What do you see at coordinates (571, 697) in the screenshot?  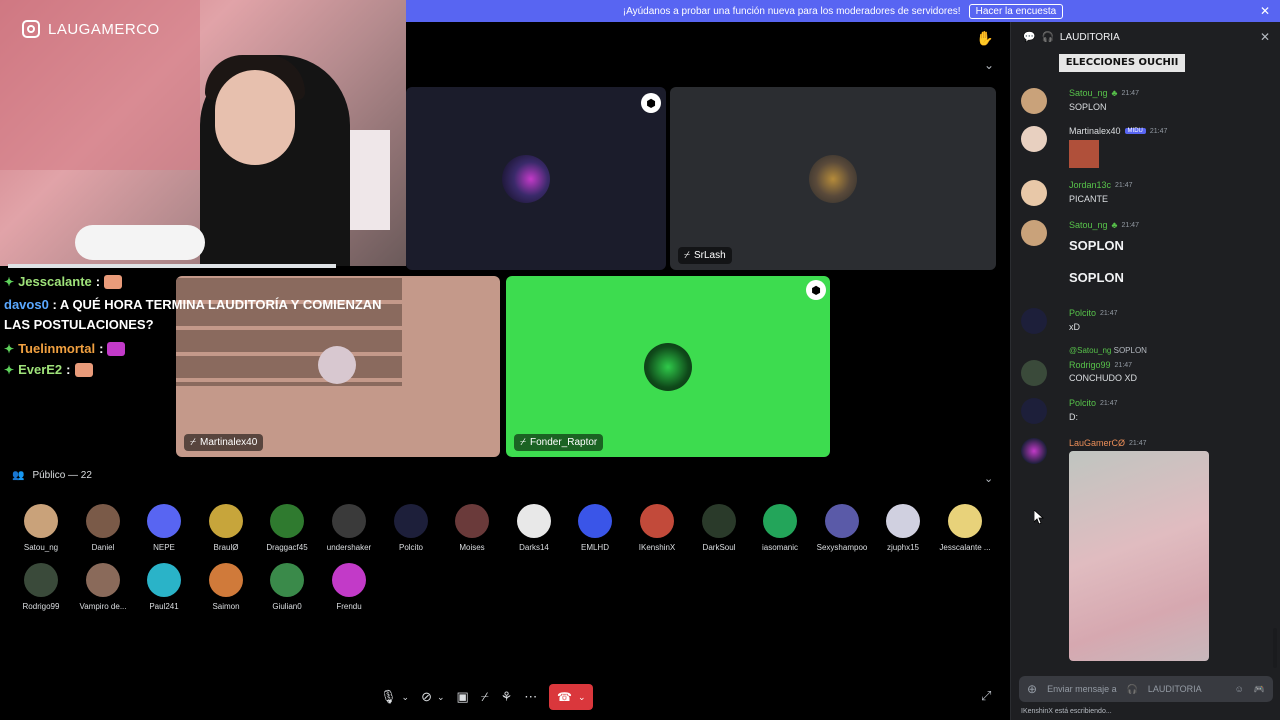 I see `end-call-button: ☎ ⌄` at bounding box center [571, 697].